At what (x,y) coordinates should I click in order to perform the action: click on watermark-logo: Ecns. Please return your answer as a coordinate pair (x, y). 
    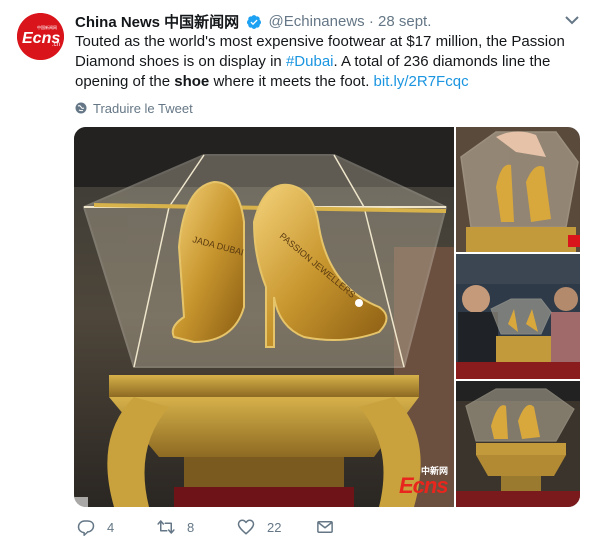
    Looking at the image, I should click on (424, 485).